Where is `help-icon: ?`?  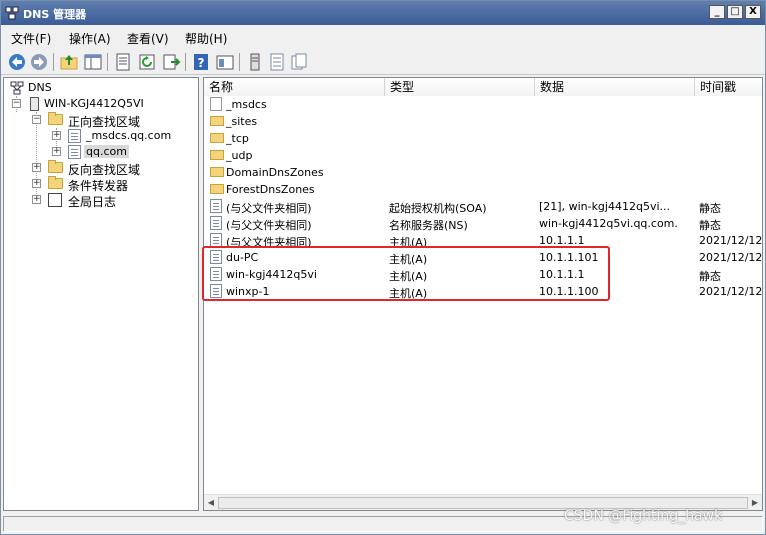 help-icon: ? is located at coordinates (201, 62).